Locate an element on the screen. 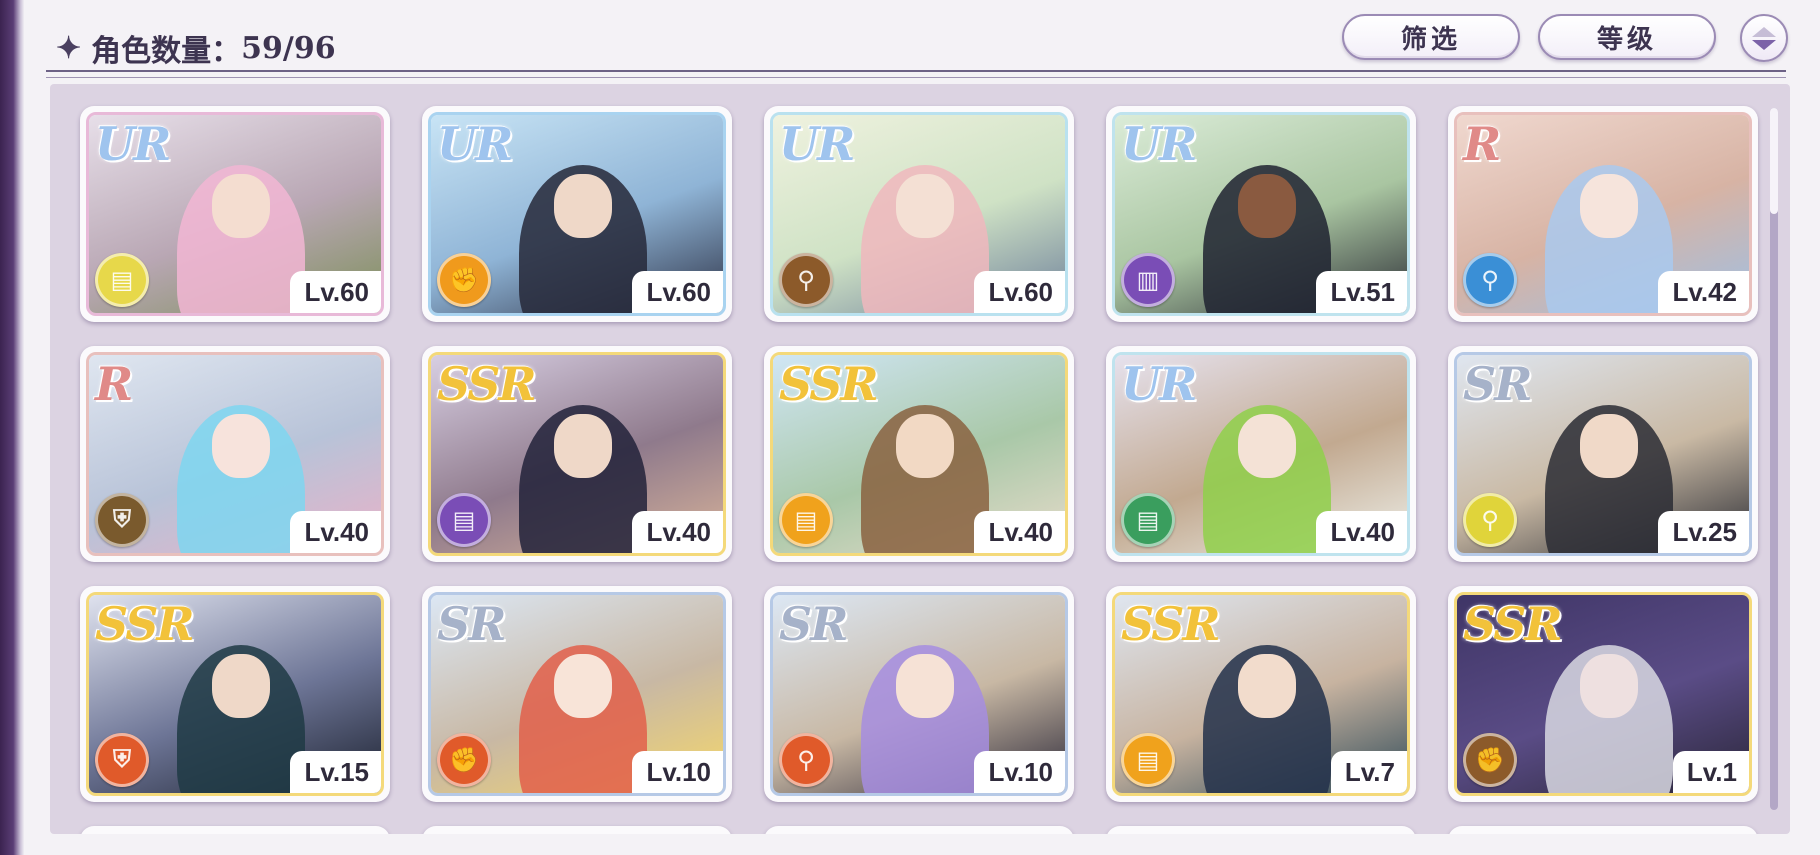  window-left-edge is located at coordinates (12, 427).